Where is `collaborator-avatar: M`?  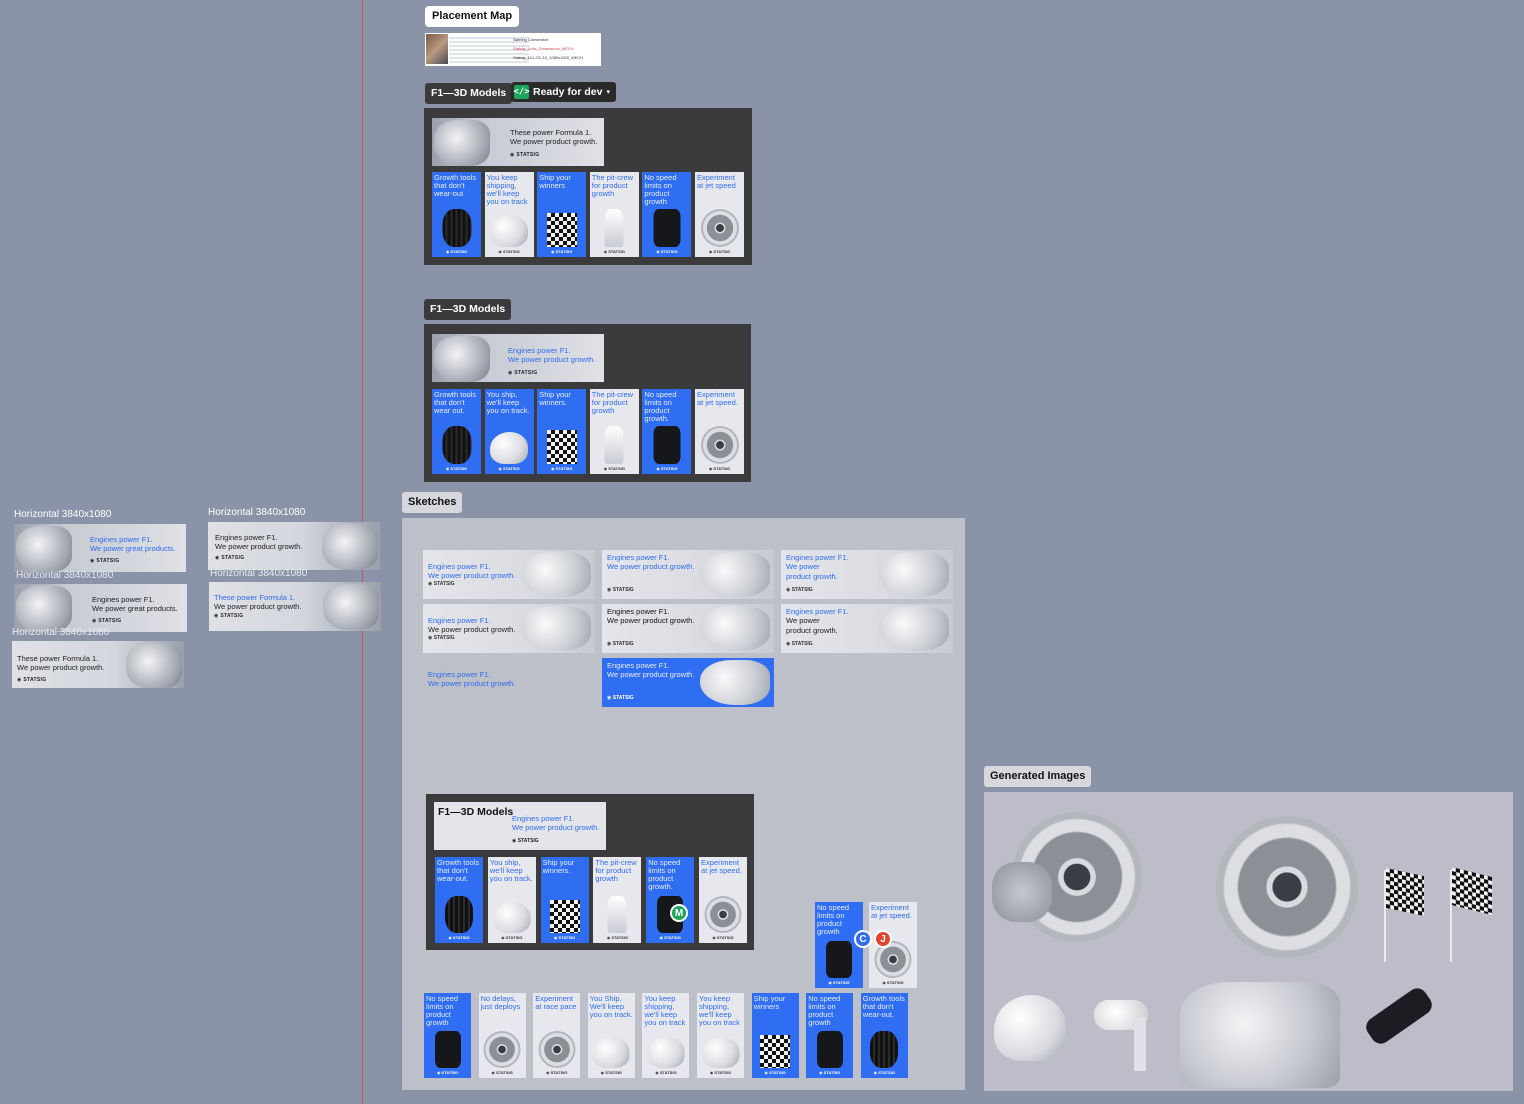
collaborator-avatar: M is located at coordinates (679, 913).